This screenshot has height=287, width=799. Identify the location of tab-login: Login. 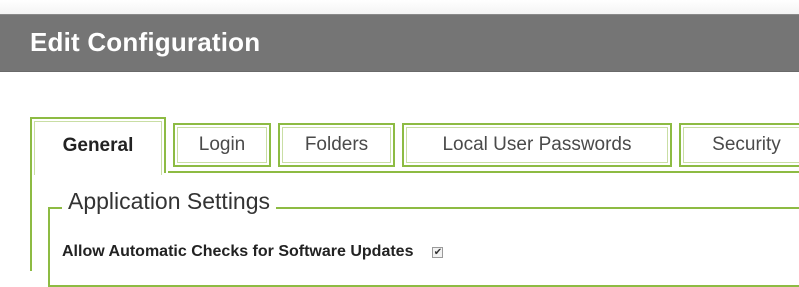
(222, 145).